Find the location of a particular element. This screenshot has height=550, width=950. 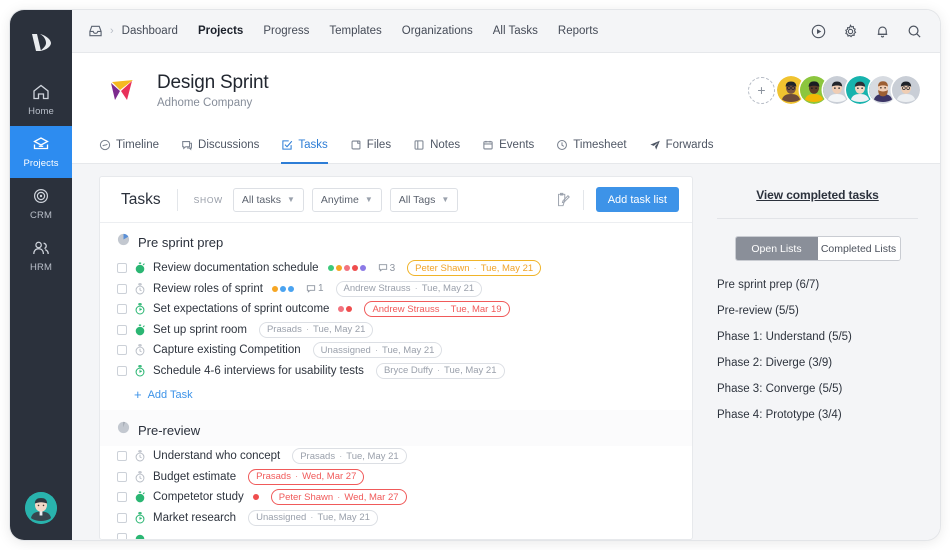

sidebar-item-home: Home is located at coordinates (41, 100).